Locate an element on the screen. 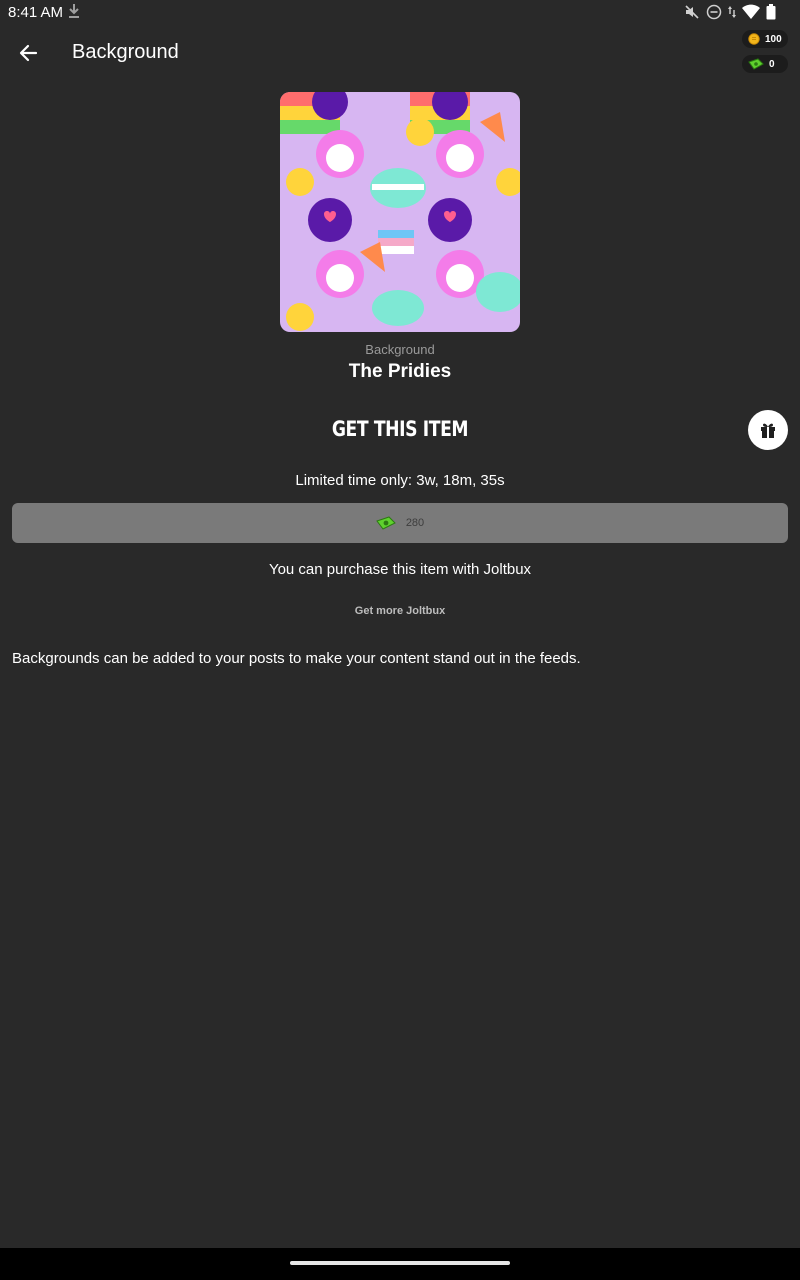 The width and height of the screenshot is (800, 1280). joltbux-balance-value: 0 is located at coordinates (772, 64).